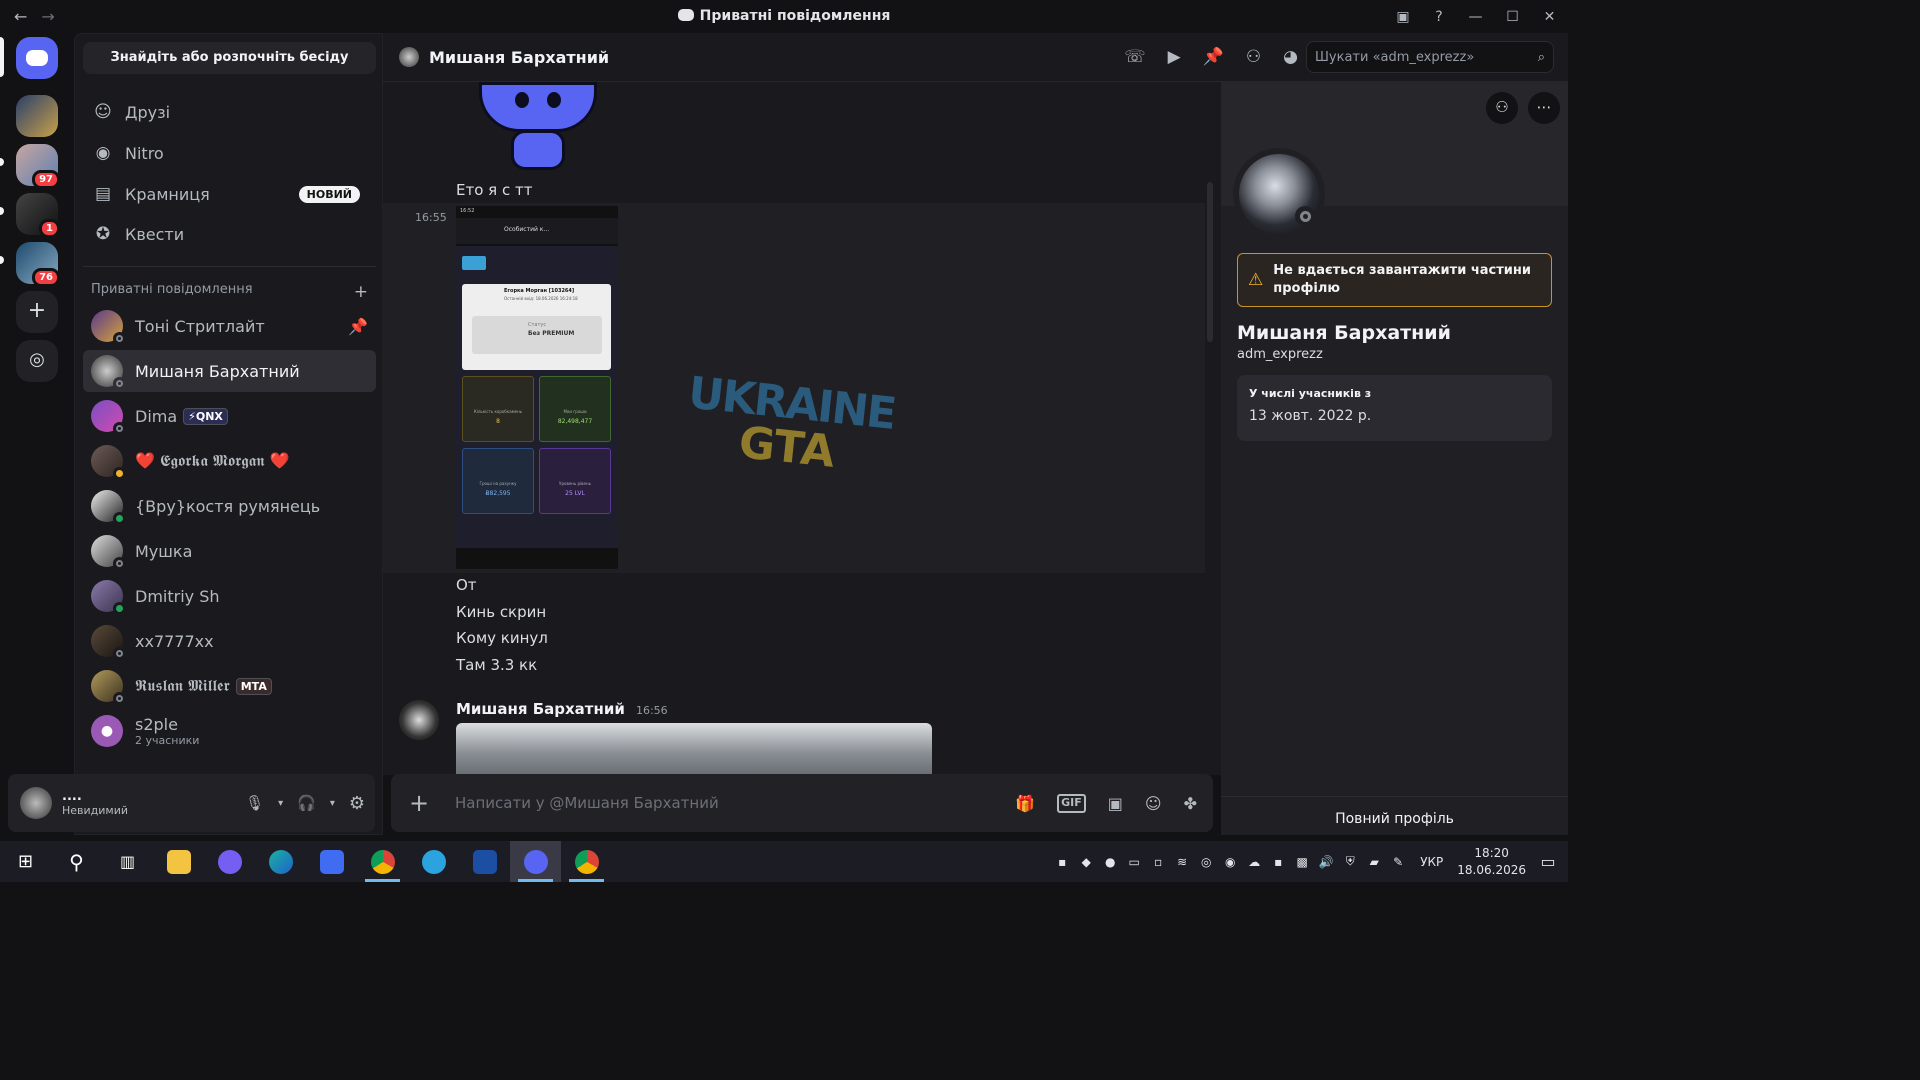 The width and height of the screenshot is (1920, 1080). What do you see at coordinates (1430, 57) in the screenshot?
I see `search-input: Шукати «adm_exprezz» ⌕` at bounding box center [1430, 57].